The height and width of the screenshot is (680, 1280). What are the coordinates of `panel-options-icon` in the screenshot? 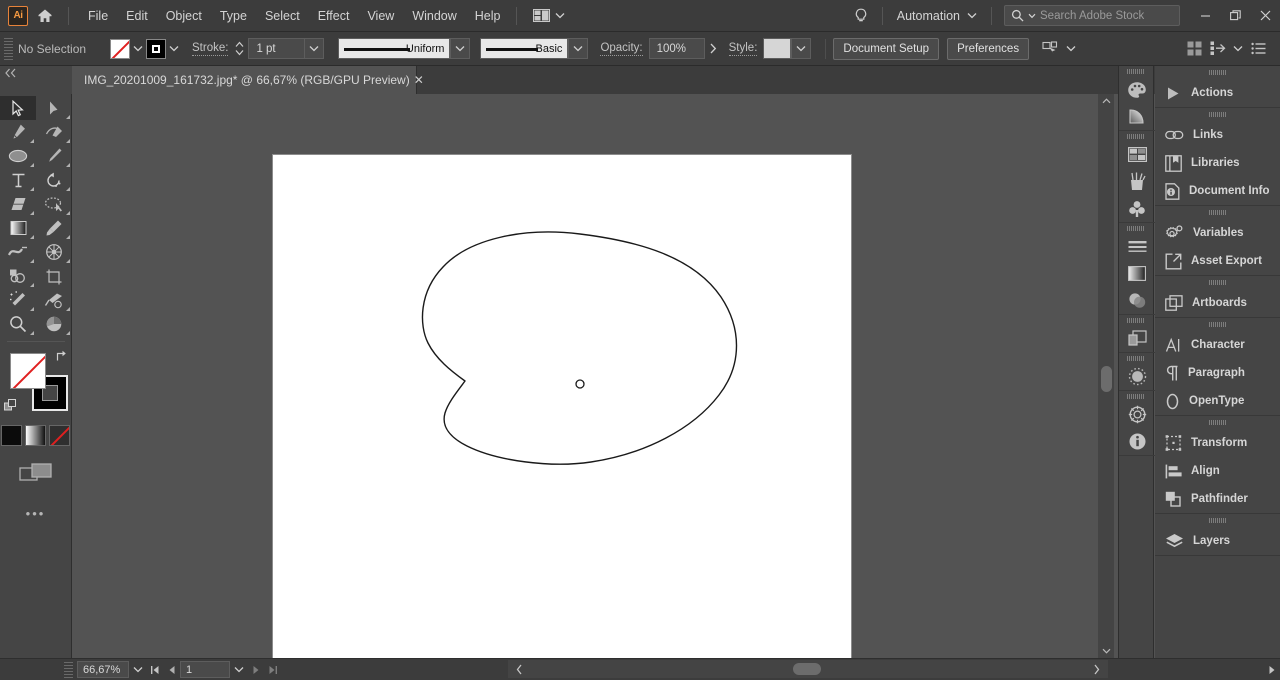 It's located at (1258, 49).